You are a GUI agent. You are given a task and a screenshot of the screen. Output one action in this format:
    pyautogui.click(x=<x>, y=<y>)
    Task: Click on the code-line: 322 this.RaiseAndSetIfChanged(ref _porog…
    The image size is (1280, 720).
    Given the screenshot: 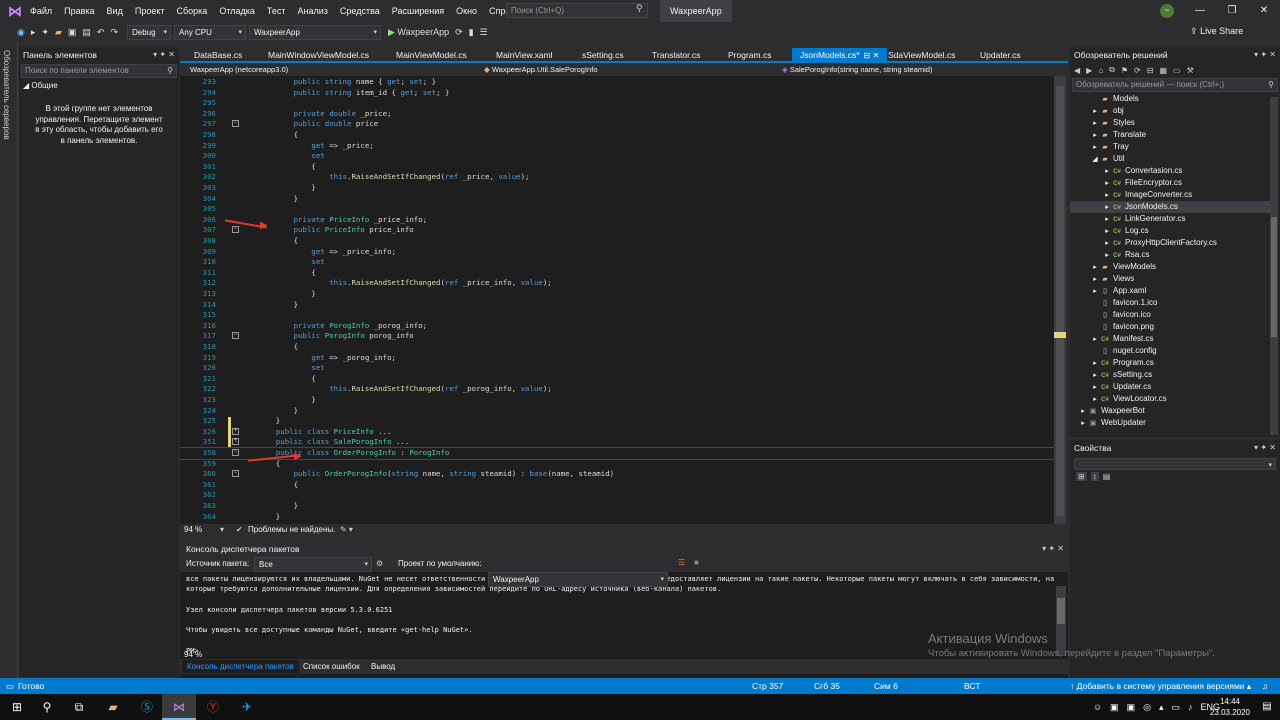 What is the action you would take?
    pyautogui.click(x=617, y=389)
    